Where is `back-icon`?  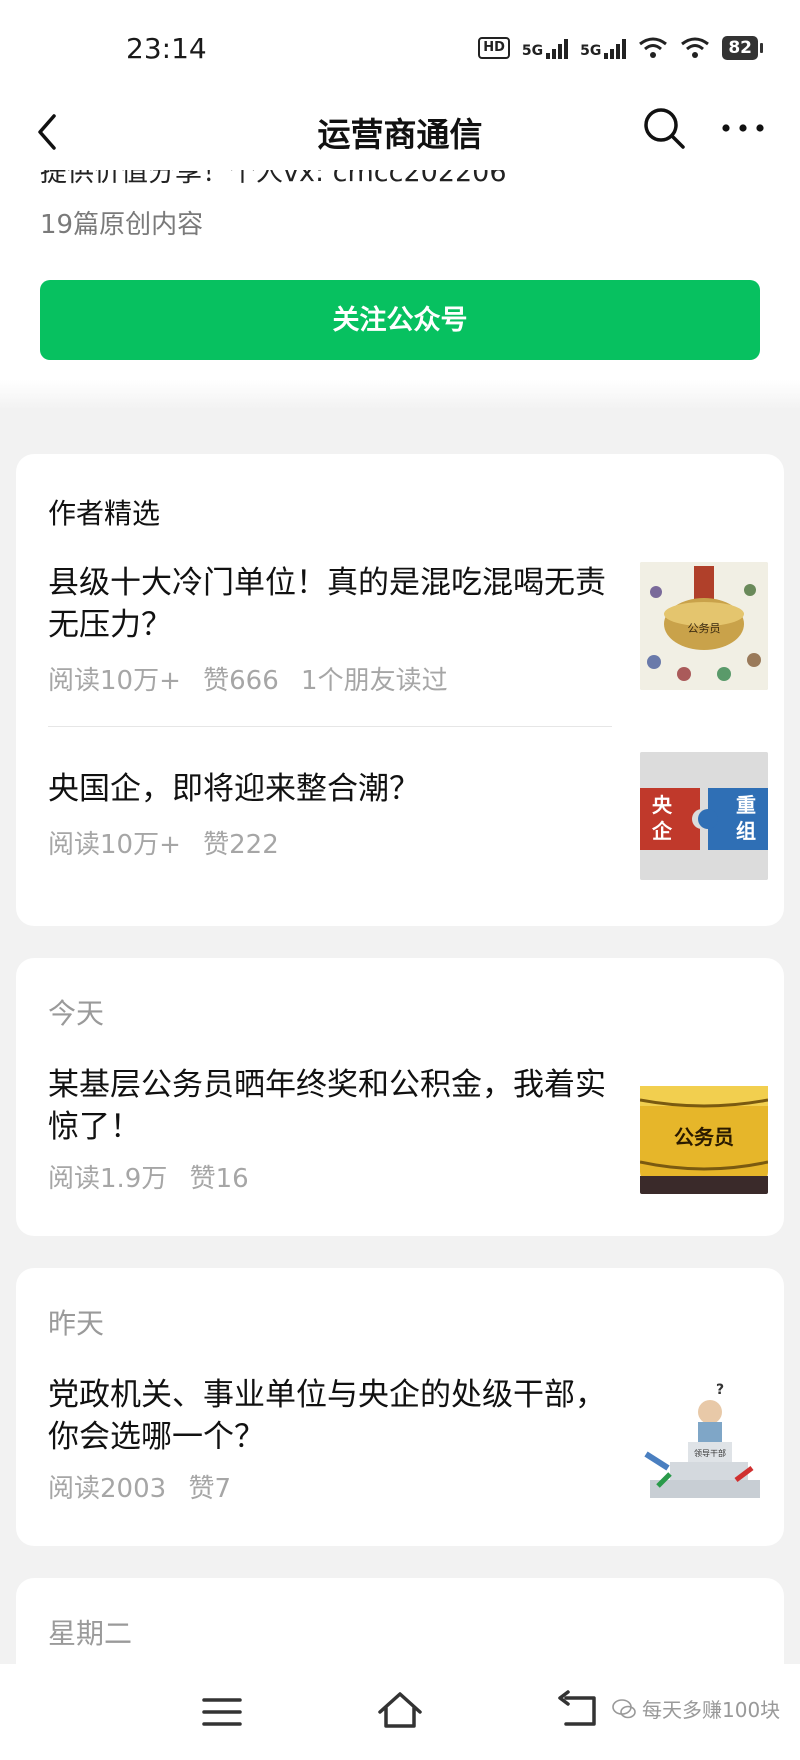
back-icon is located at coordinates (577, 1711).